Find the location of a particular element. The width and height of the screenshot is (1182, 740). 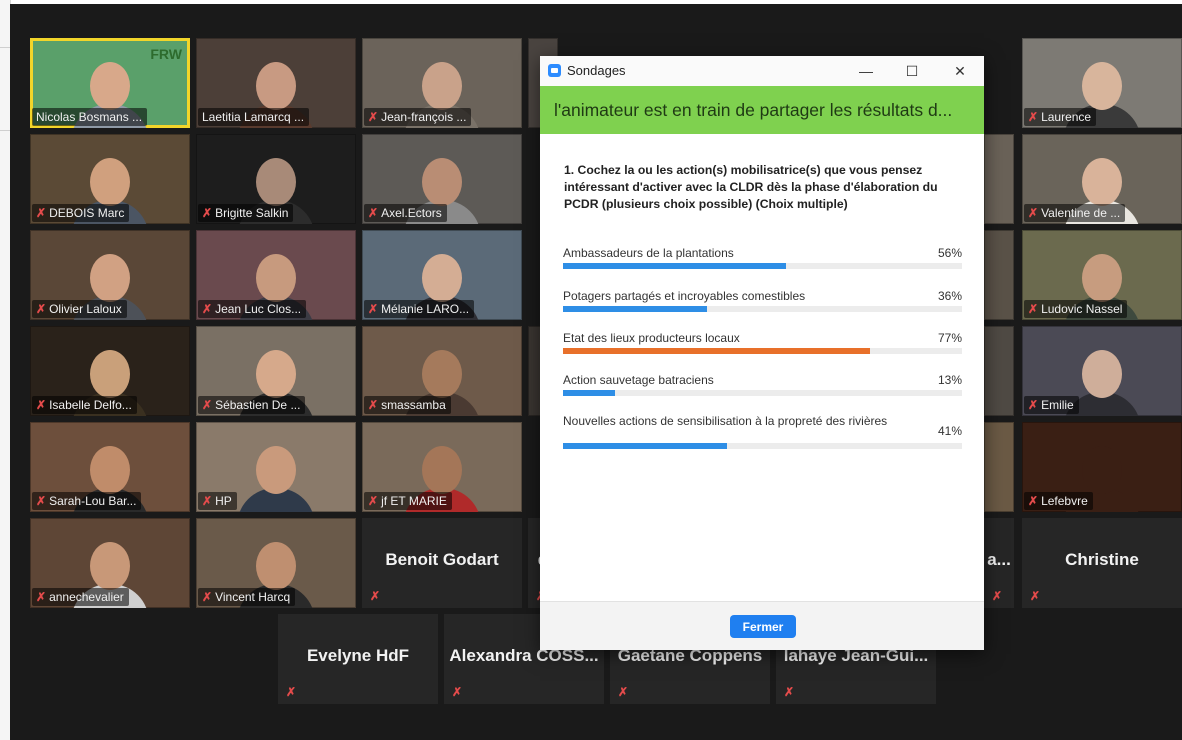

poll-option-label: Ambassadeurs de la plantations is located at coordinates (648, 253).